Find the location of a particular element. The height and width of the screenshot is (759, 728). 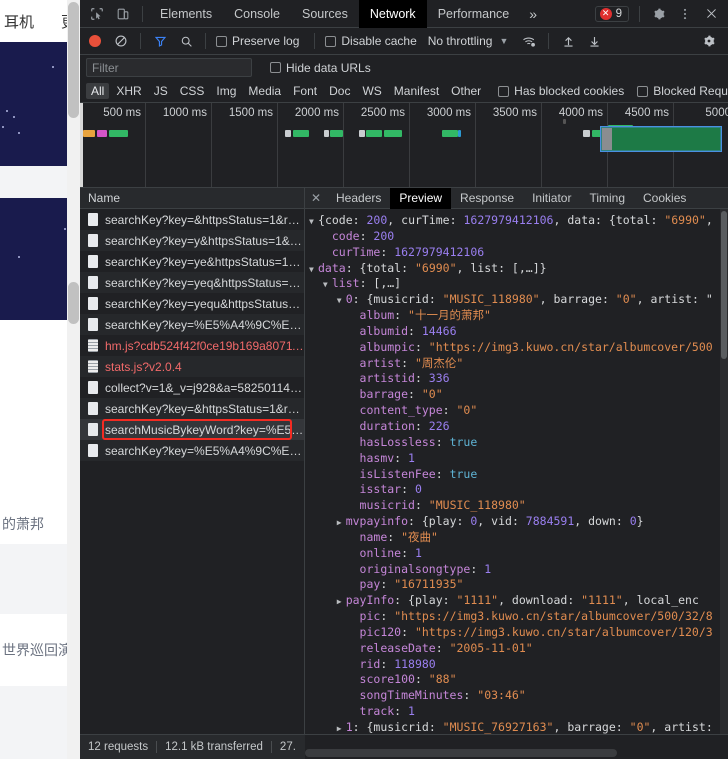

json-line: content_type: "0" is located at coordinates (518, 411).